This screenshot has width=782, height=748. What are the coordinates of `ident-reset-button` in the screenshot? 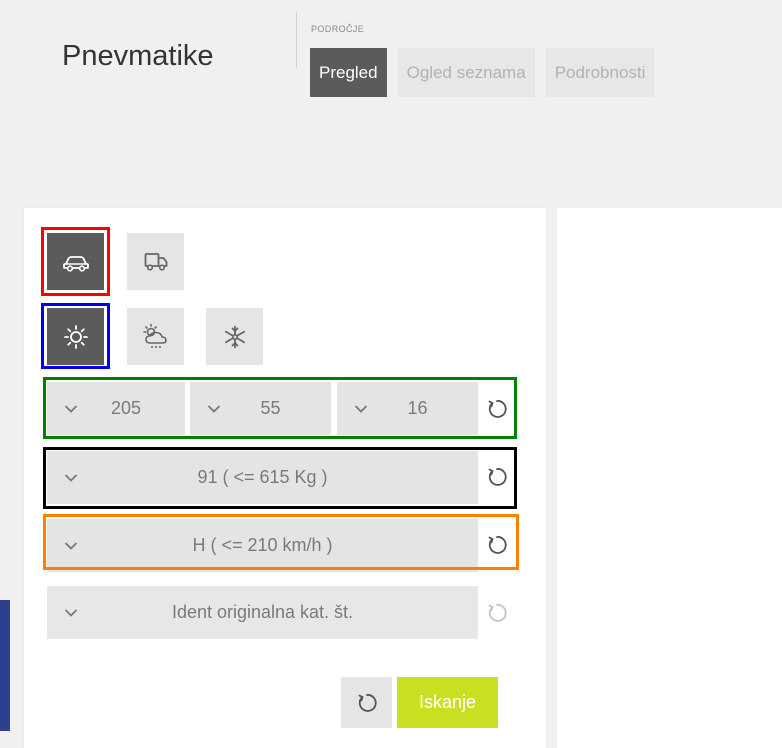 It's located at (497, 613).